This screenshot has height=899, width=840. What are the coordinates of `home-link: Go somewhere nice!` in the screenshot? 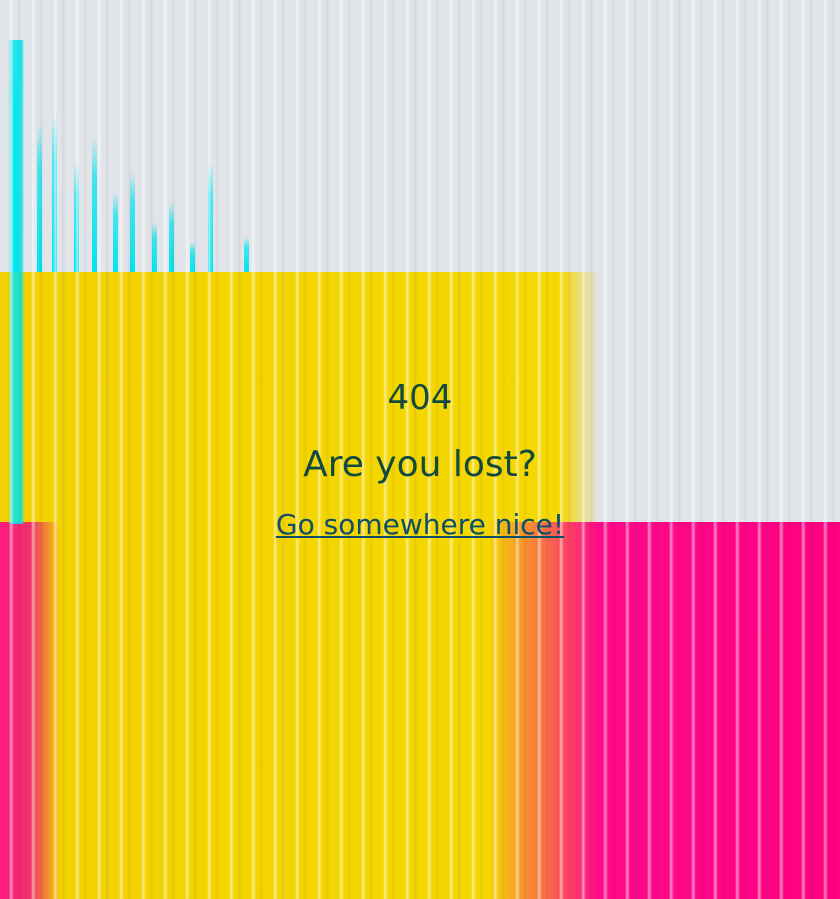 It's located at (420, 524).